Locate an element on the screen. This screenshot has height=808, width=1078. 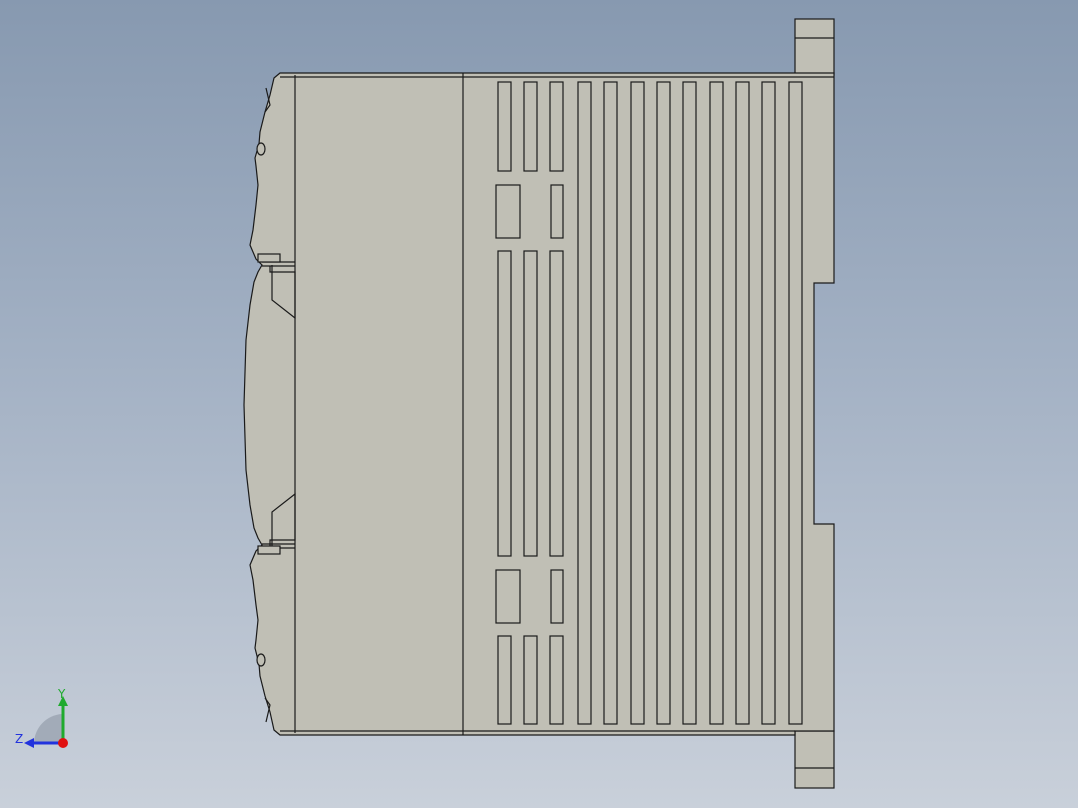
z-axis-arrow is located at coordinates (29, 743).